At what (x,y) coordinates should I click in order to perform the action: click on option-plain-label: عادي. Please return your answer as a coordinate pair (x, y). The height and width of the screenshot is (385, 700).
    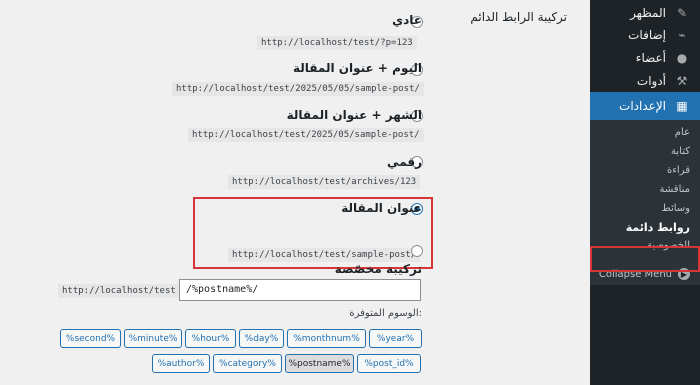
    Looking at the image, I should click on (407, 20).